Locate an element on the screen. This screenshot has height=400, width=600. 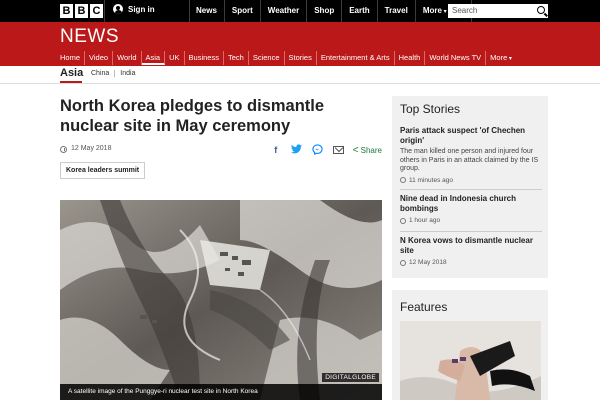
share-button: < Share is located at coordinates (367, 150).